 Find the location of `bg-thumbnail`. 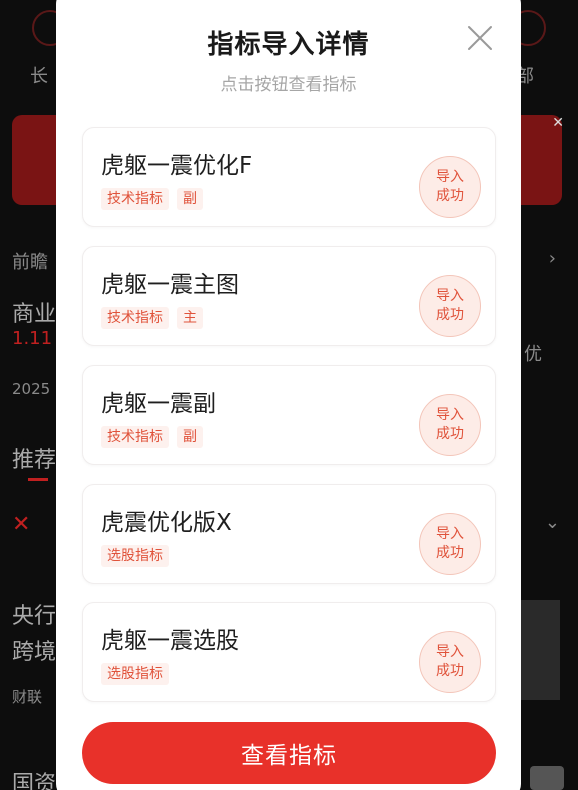

bg-thumbnail is located at coordinates (540, 650).